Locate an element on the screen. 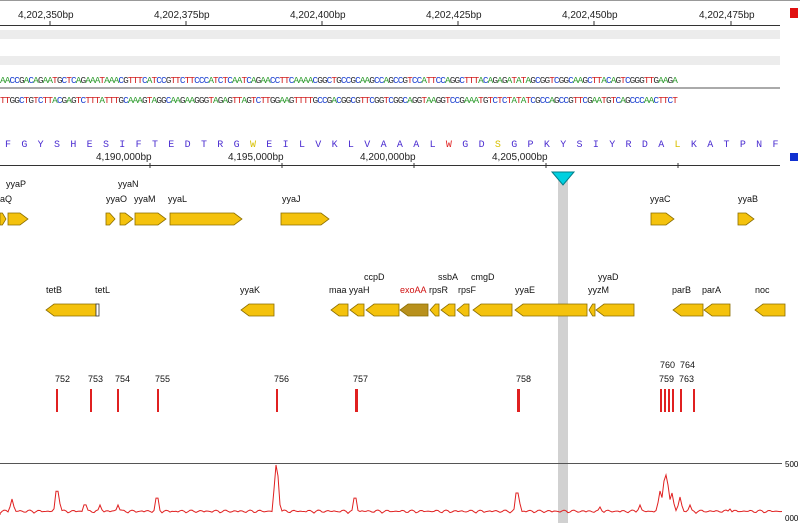 This screenshot has width=800, height=527. genome-ruler-tick-label: 4,200,000bp is located at coordinates (388, 157).